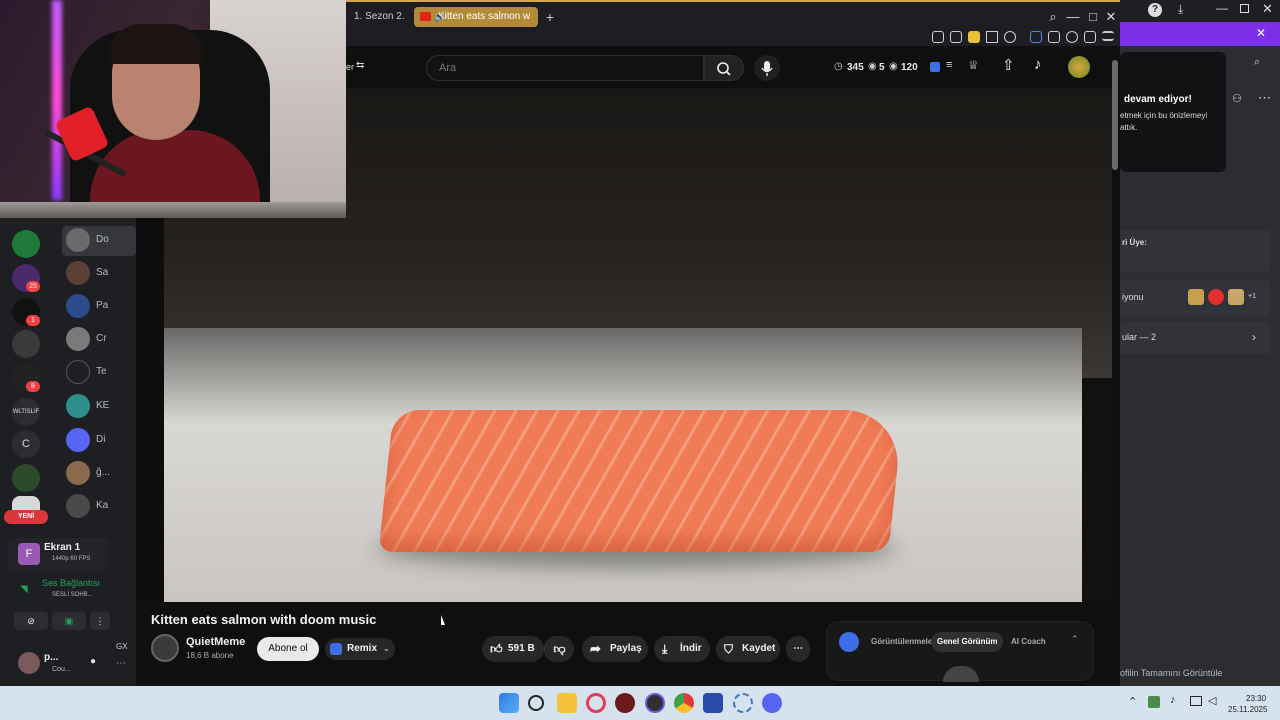 The width and height of the screenshot is (1280, 720). I want to click on maximize-icon, so click(1244, 8).